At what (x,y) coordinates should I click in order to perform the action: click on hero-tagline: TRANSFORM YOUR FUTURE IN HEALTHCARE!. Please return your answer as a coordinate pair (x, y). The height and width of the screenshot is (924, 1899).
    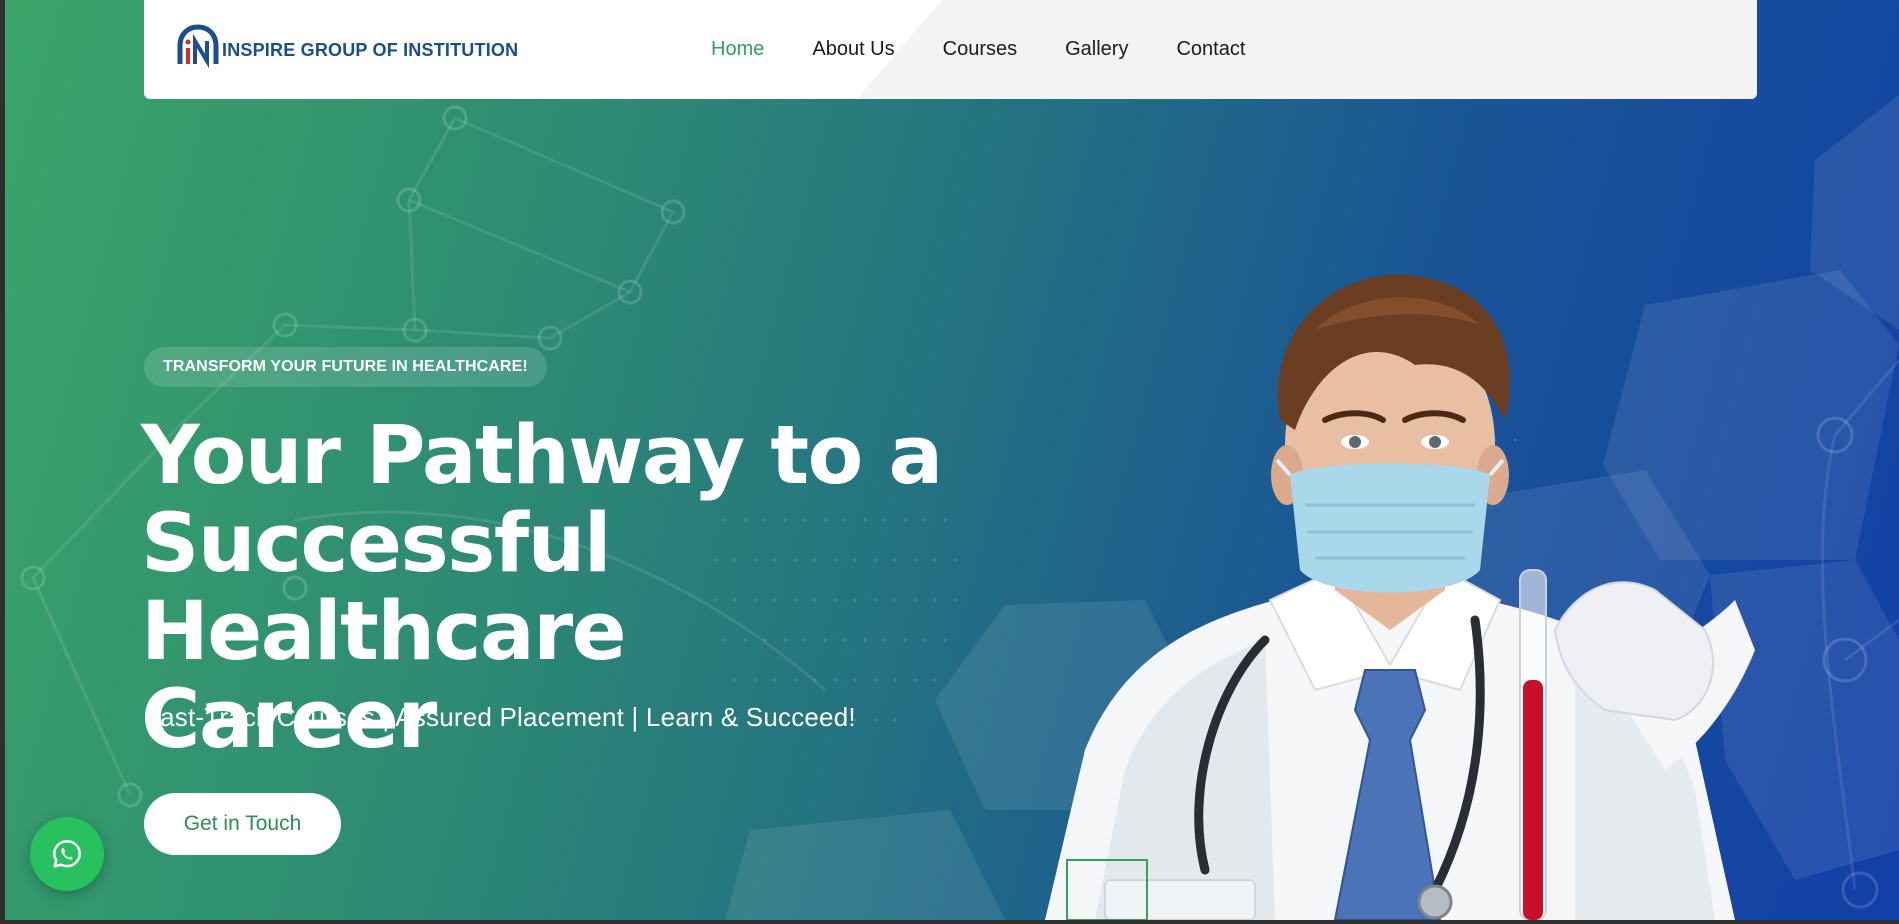
    Looking at the image, I should click on (345, 367).